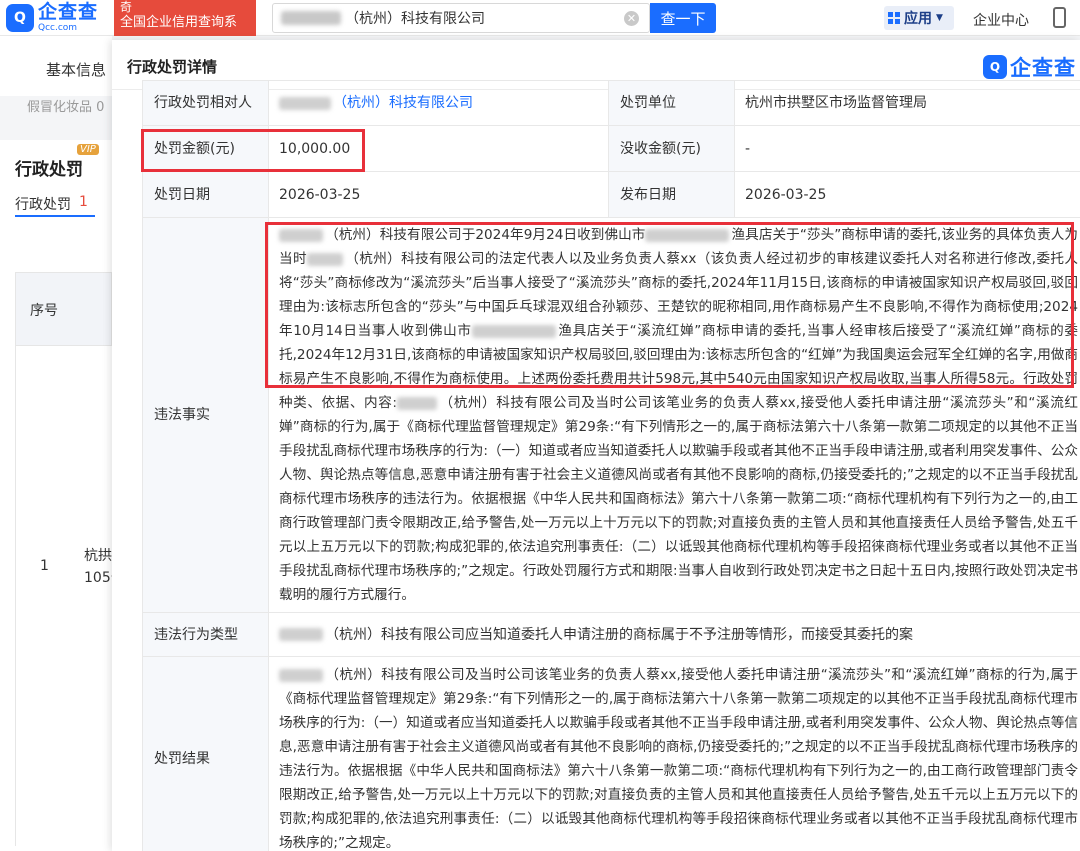  I want to click on search-button: 查一下, so click(683, 18).